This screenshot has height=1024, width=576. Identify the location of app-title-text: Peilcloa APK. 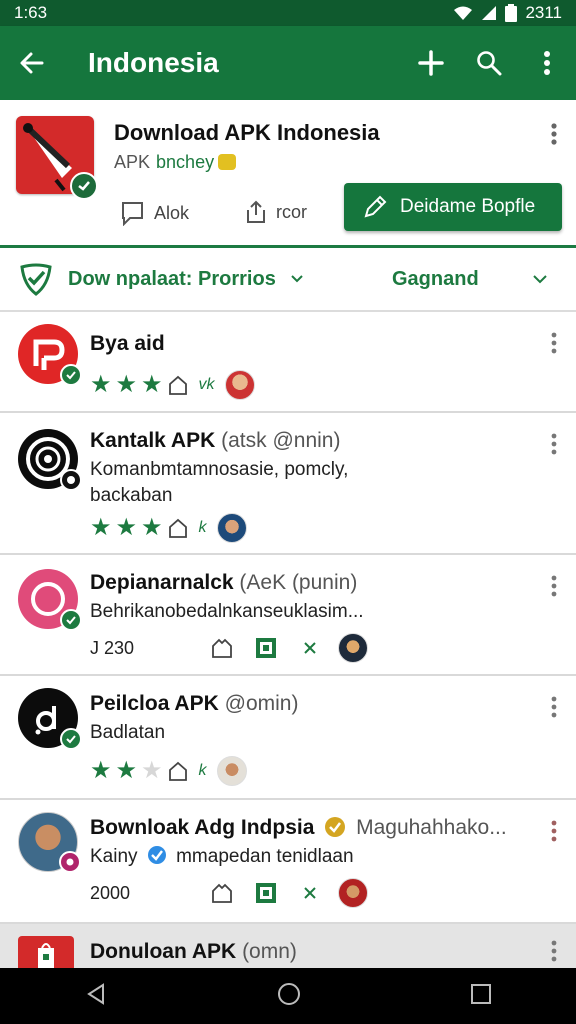
(154, 703).